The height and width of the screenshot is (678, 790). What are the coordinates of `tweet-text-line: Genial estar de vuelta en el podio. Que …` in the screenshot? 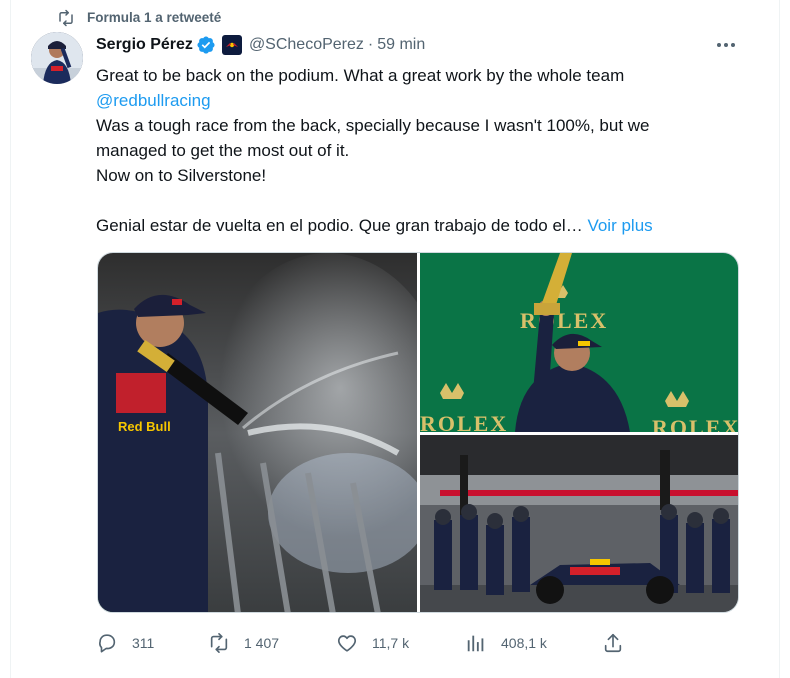 It's located at (416, 225).